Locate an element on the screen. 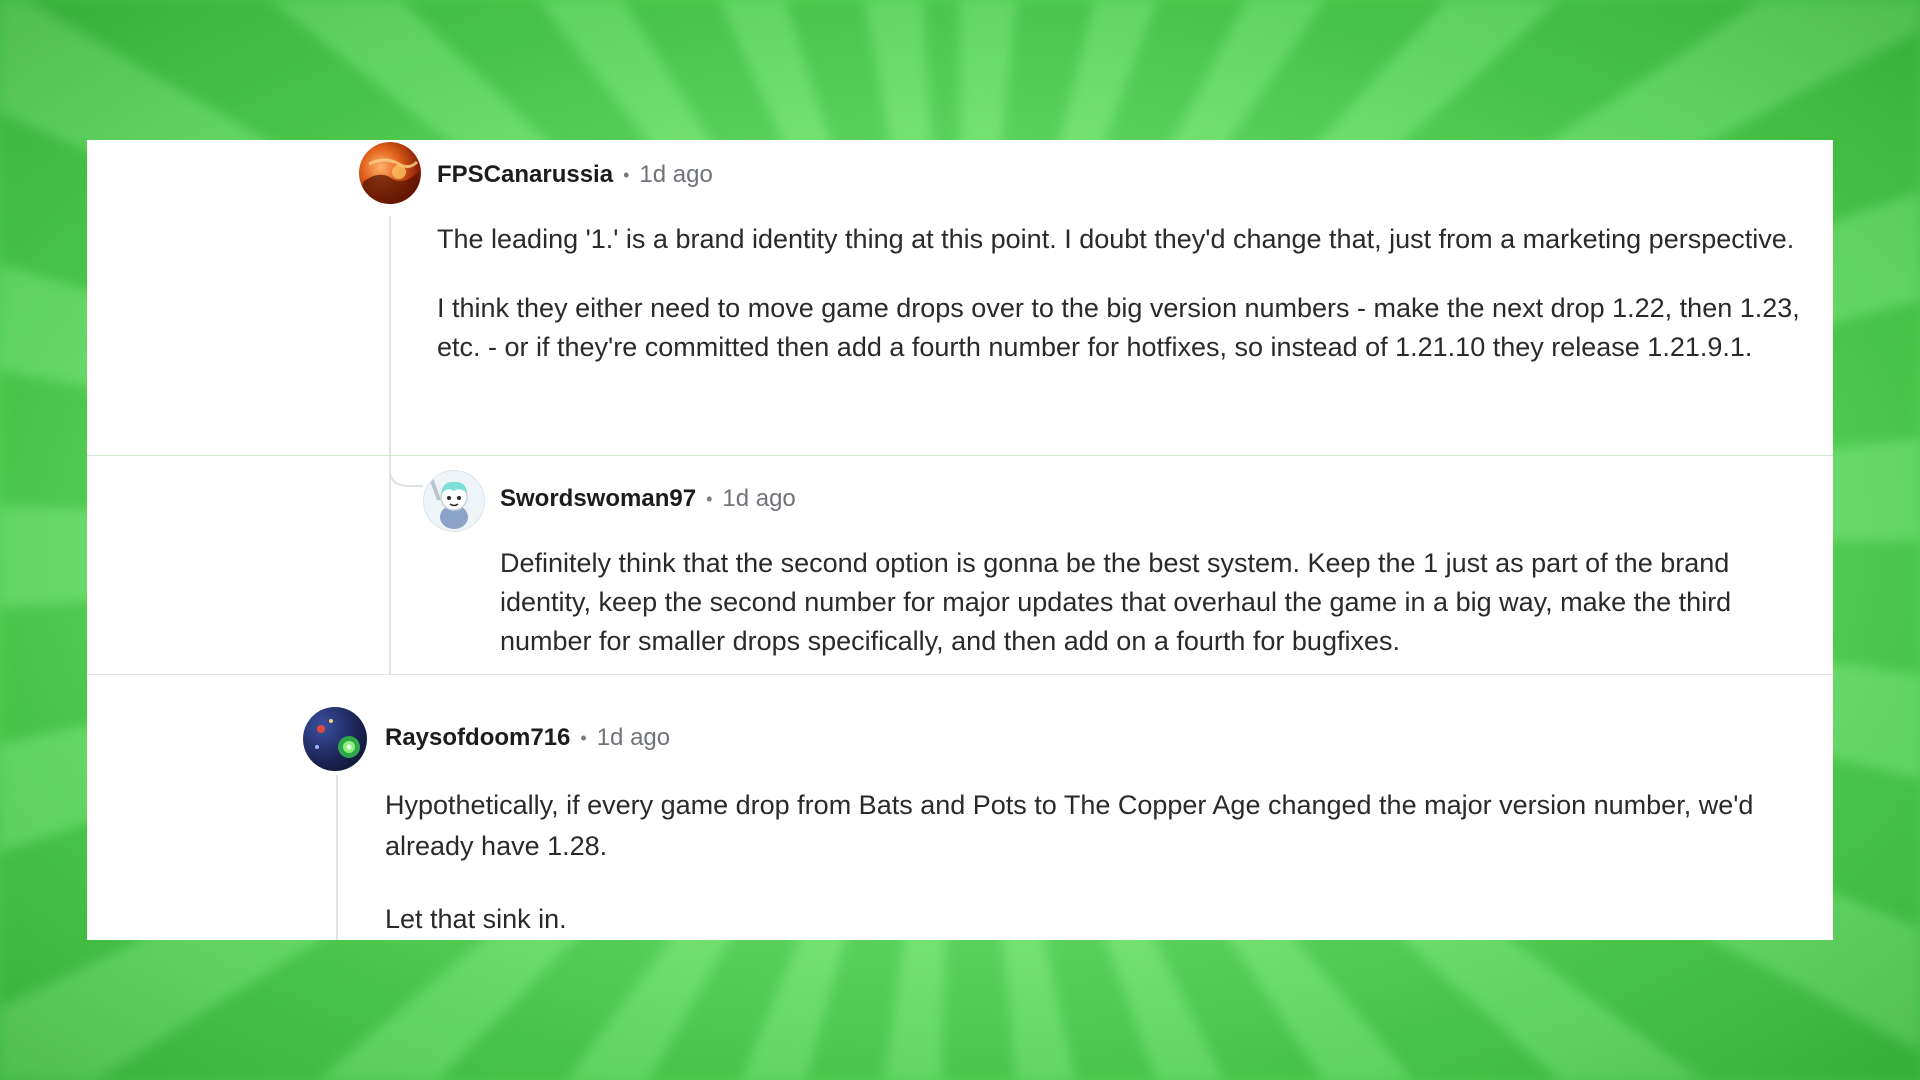 This screenshot has width=1920, height=1080. reply-connector is located at coordinates (406, 471).